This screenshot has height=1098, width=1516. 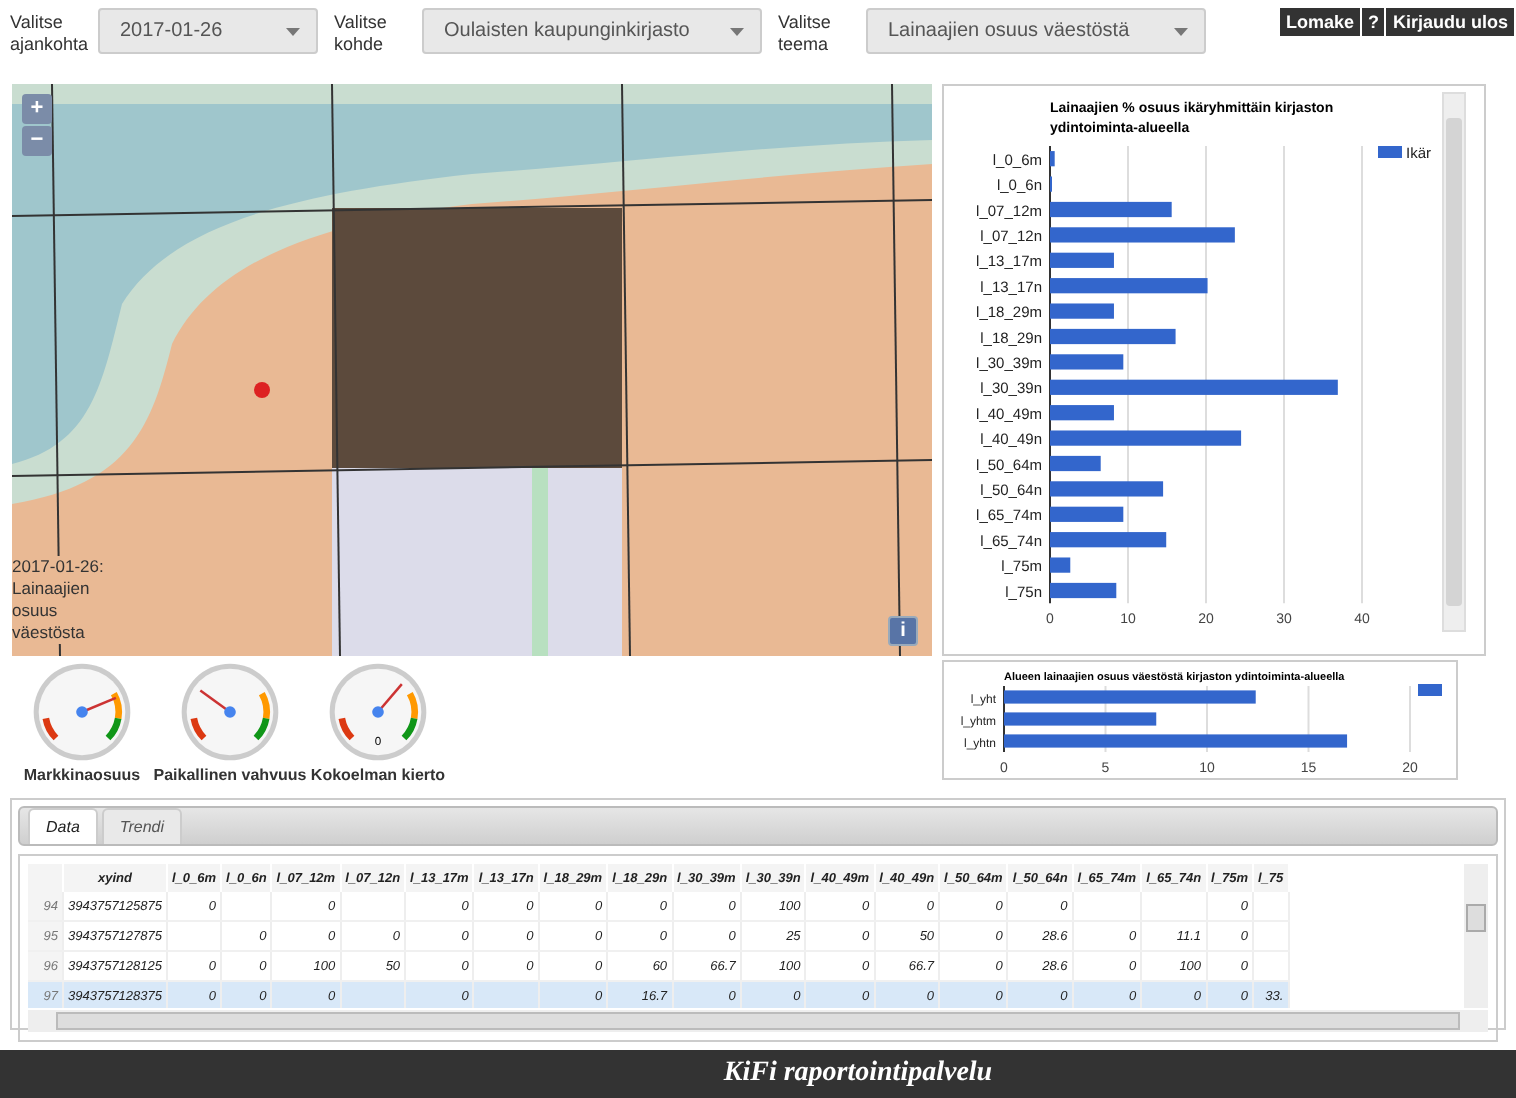 What do you see at coordinates (858, 1074) in the screenshot?
I see `footer-title: KiFi raportointipalvelu` at bounding box center [858, 1074].